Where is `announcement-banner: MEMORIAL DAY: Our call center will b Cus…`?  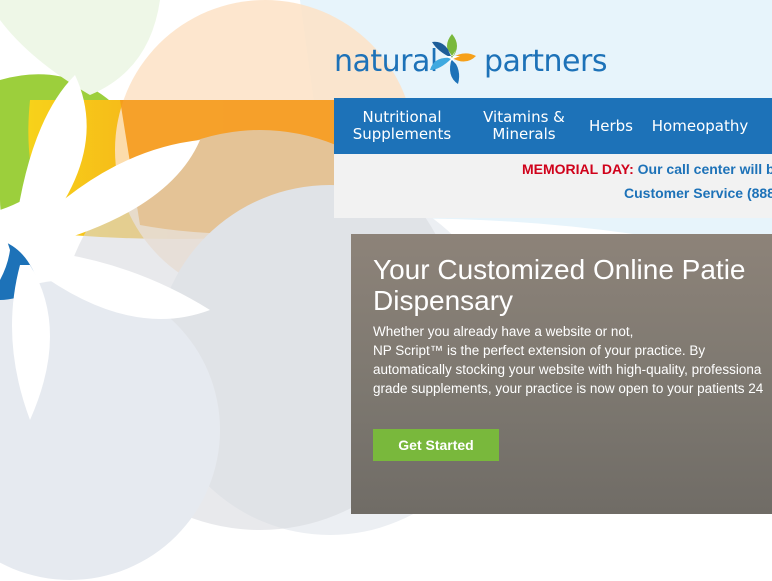 announcement-banner: MEMORIAL DAY: Our call center will b Cus… is located at coordinates (553, 186).